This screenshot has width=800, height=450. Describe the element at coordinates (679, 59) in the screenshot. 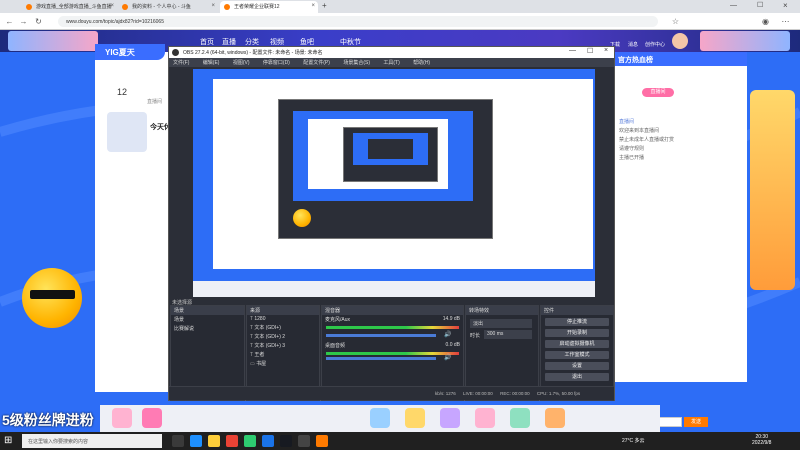

I see `ranking-title: 官方热血榜` at that location.